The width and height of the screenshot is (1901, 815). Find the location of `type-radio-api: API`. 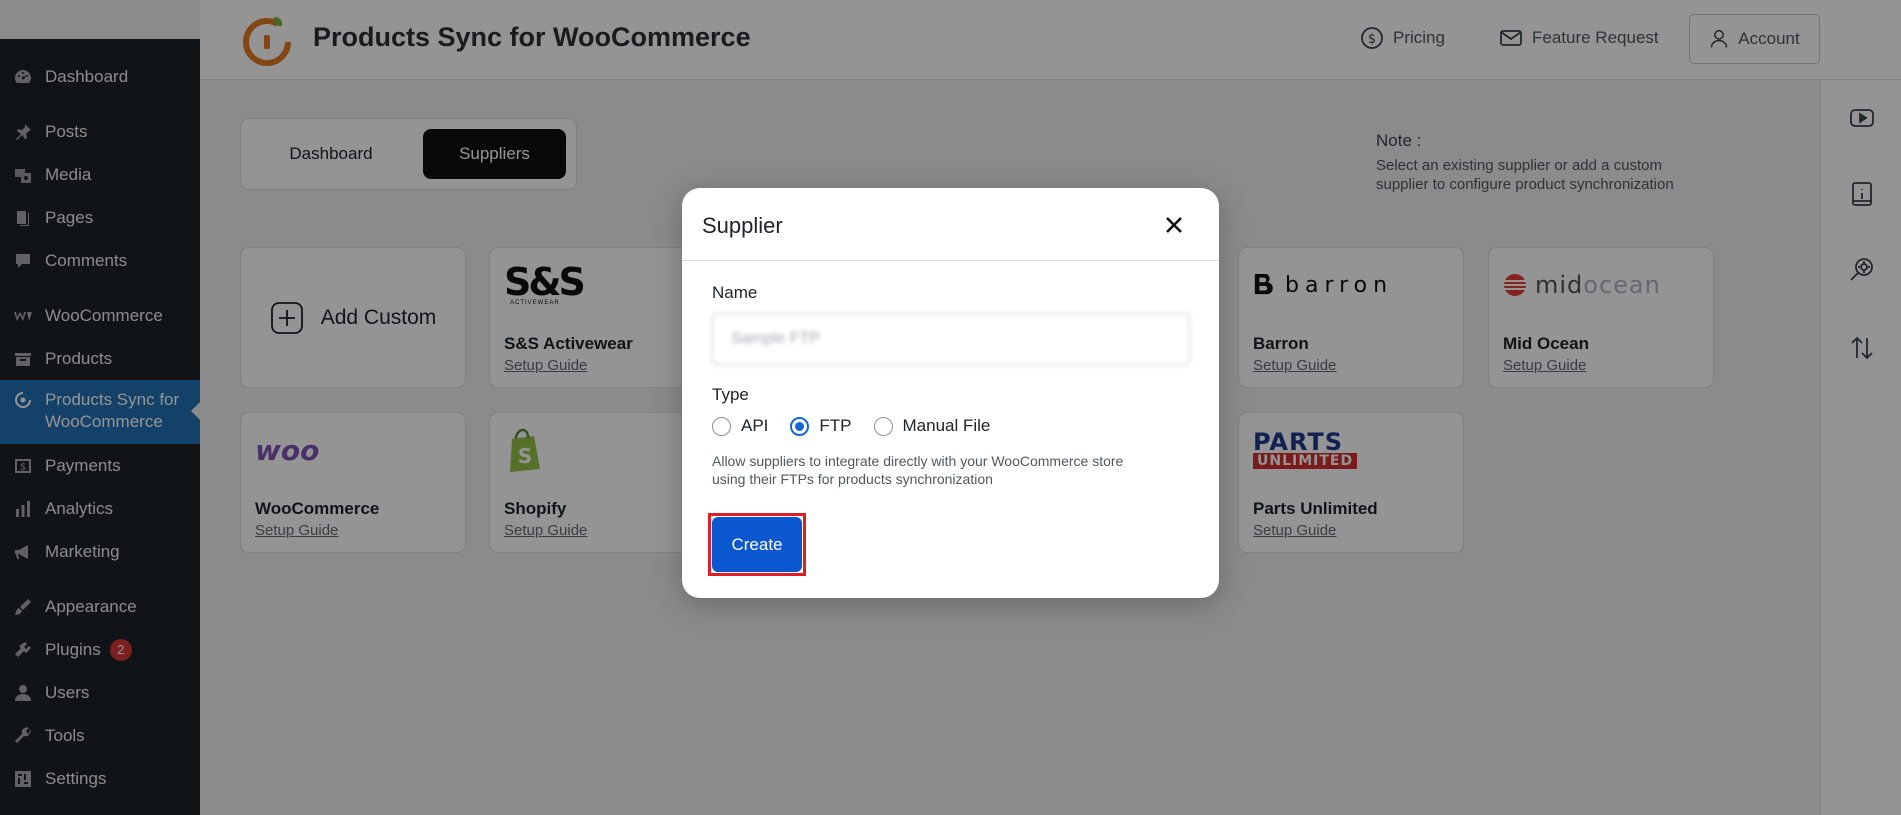

type-radio-api: API is located at coordinates (740, 426).